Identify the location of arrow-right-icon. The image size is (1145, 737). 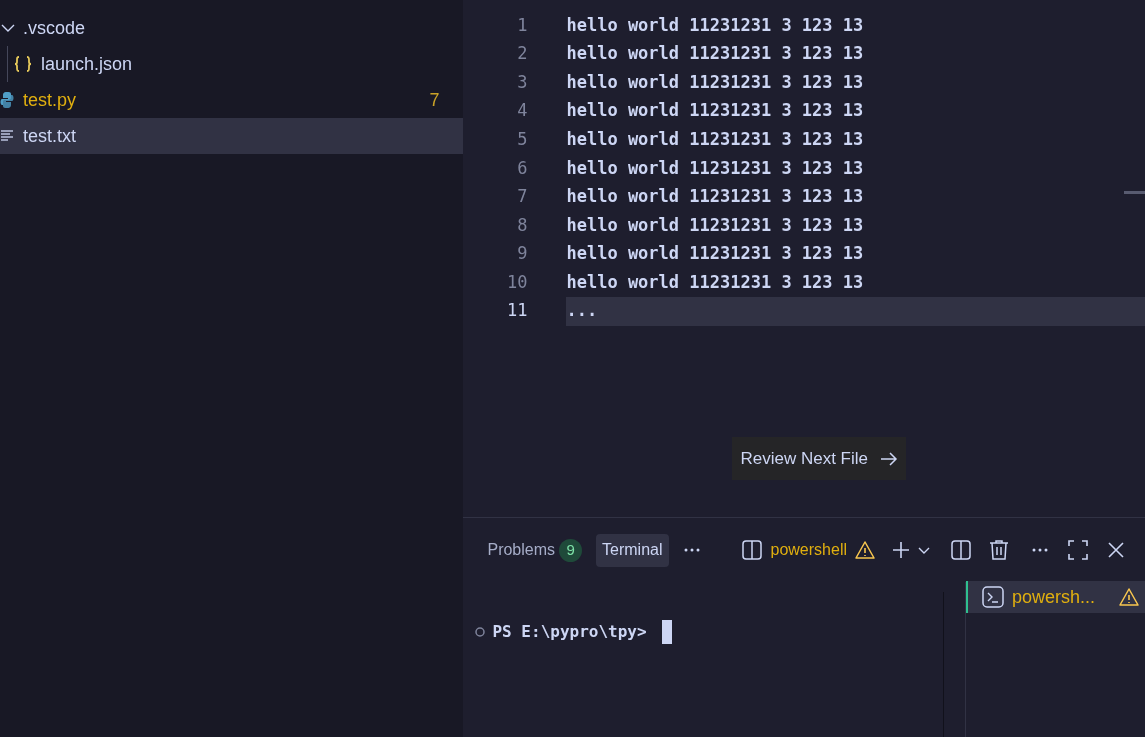
(889, 458).